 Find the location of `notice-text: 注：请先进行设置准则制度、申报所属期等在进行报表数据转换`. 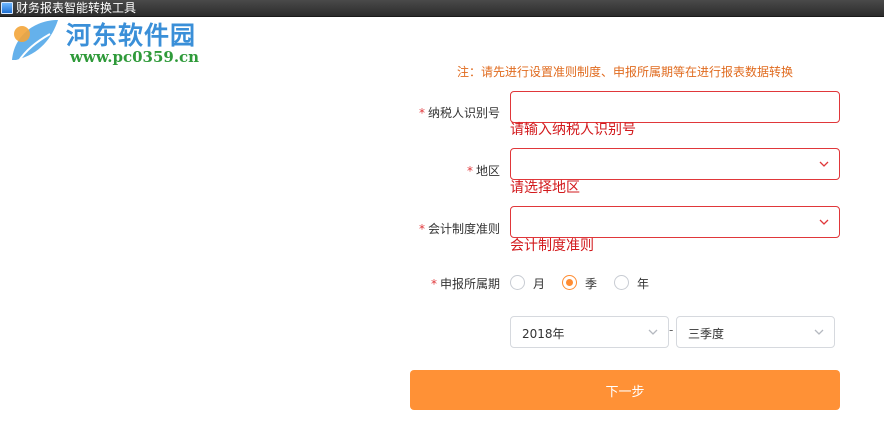

notice-text: 注：请先进行设置准则制度、申报所属期等在进行报表数据转换 is located at coordinates (624, 72).